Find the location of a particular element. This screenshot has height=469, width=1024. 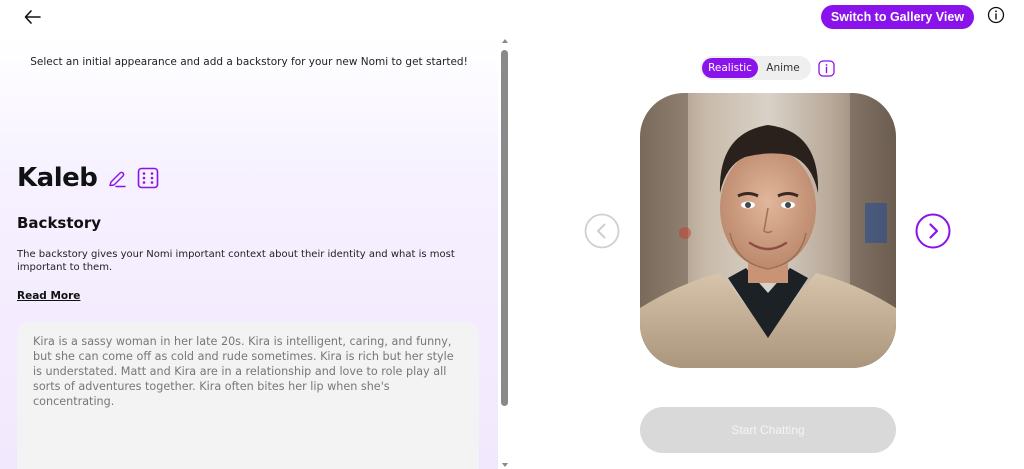

read-more-link: Read More is located at coordinates (48, 296).